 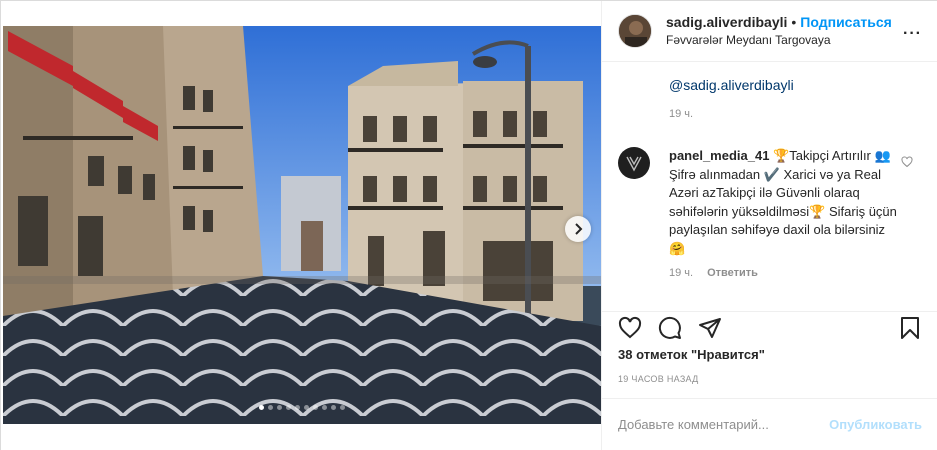 I want to click on commenter-avatar, so click(x=634, y=163).